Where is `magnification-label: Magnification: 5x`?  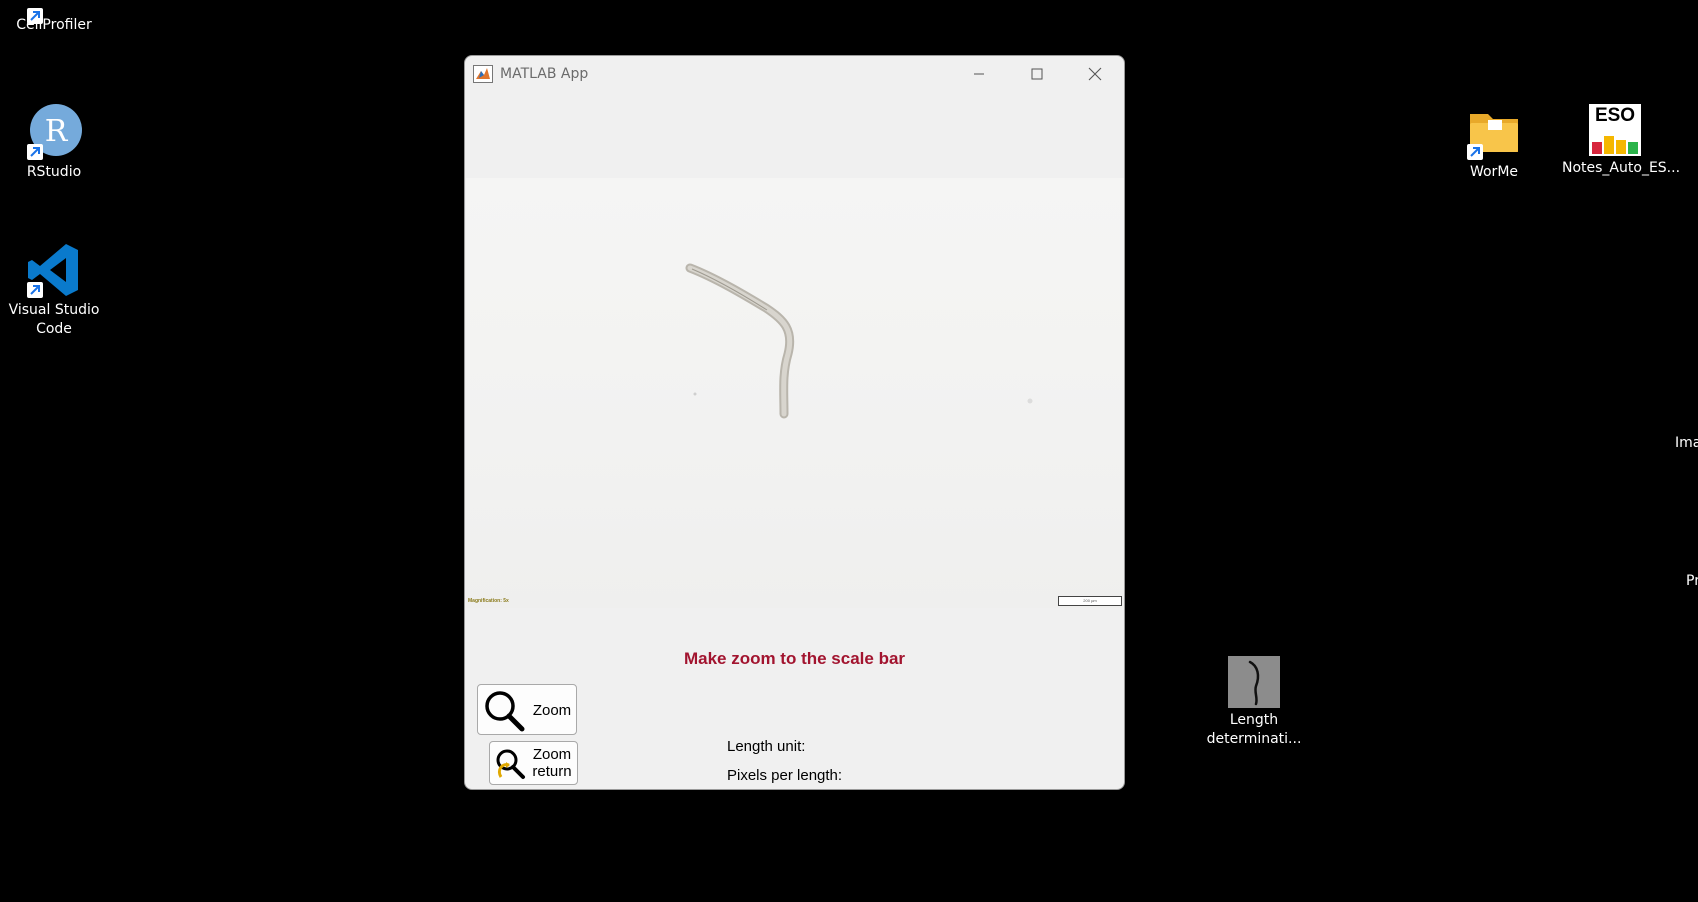
magnification-label: Magnification: 5x is located at coordinates (488, 601).